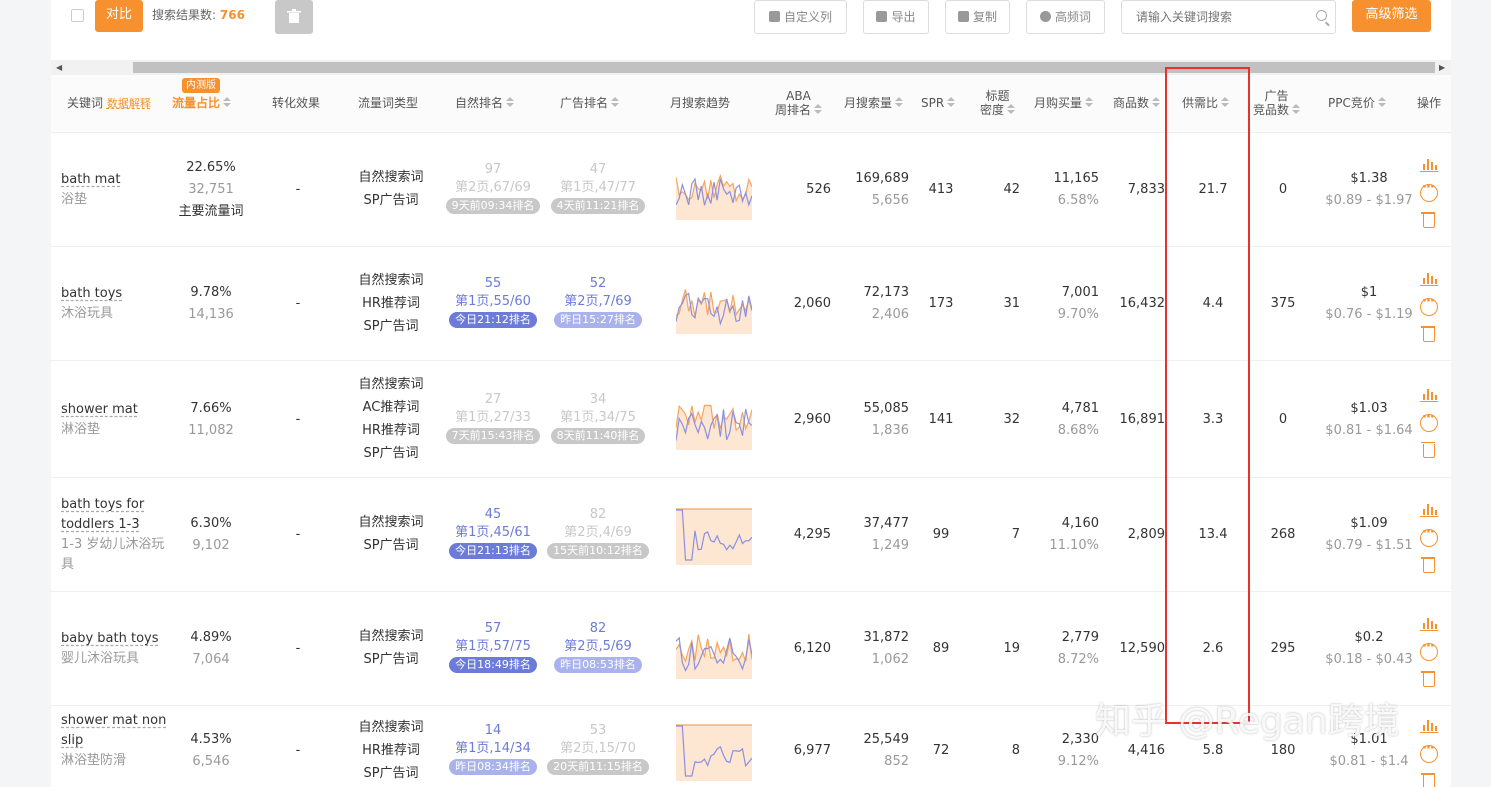 This screenshot has height=787, width=1491. I want to click on keyword-en: shower mat non slip, so click(116, 731).